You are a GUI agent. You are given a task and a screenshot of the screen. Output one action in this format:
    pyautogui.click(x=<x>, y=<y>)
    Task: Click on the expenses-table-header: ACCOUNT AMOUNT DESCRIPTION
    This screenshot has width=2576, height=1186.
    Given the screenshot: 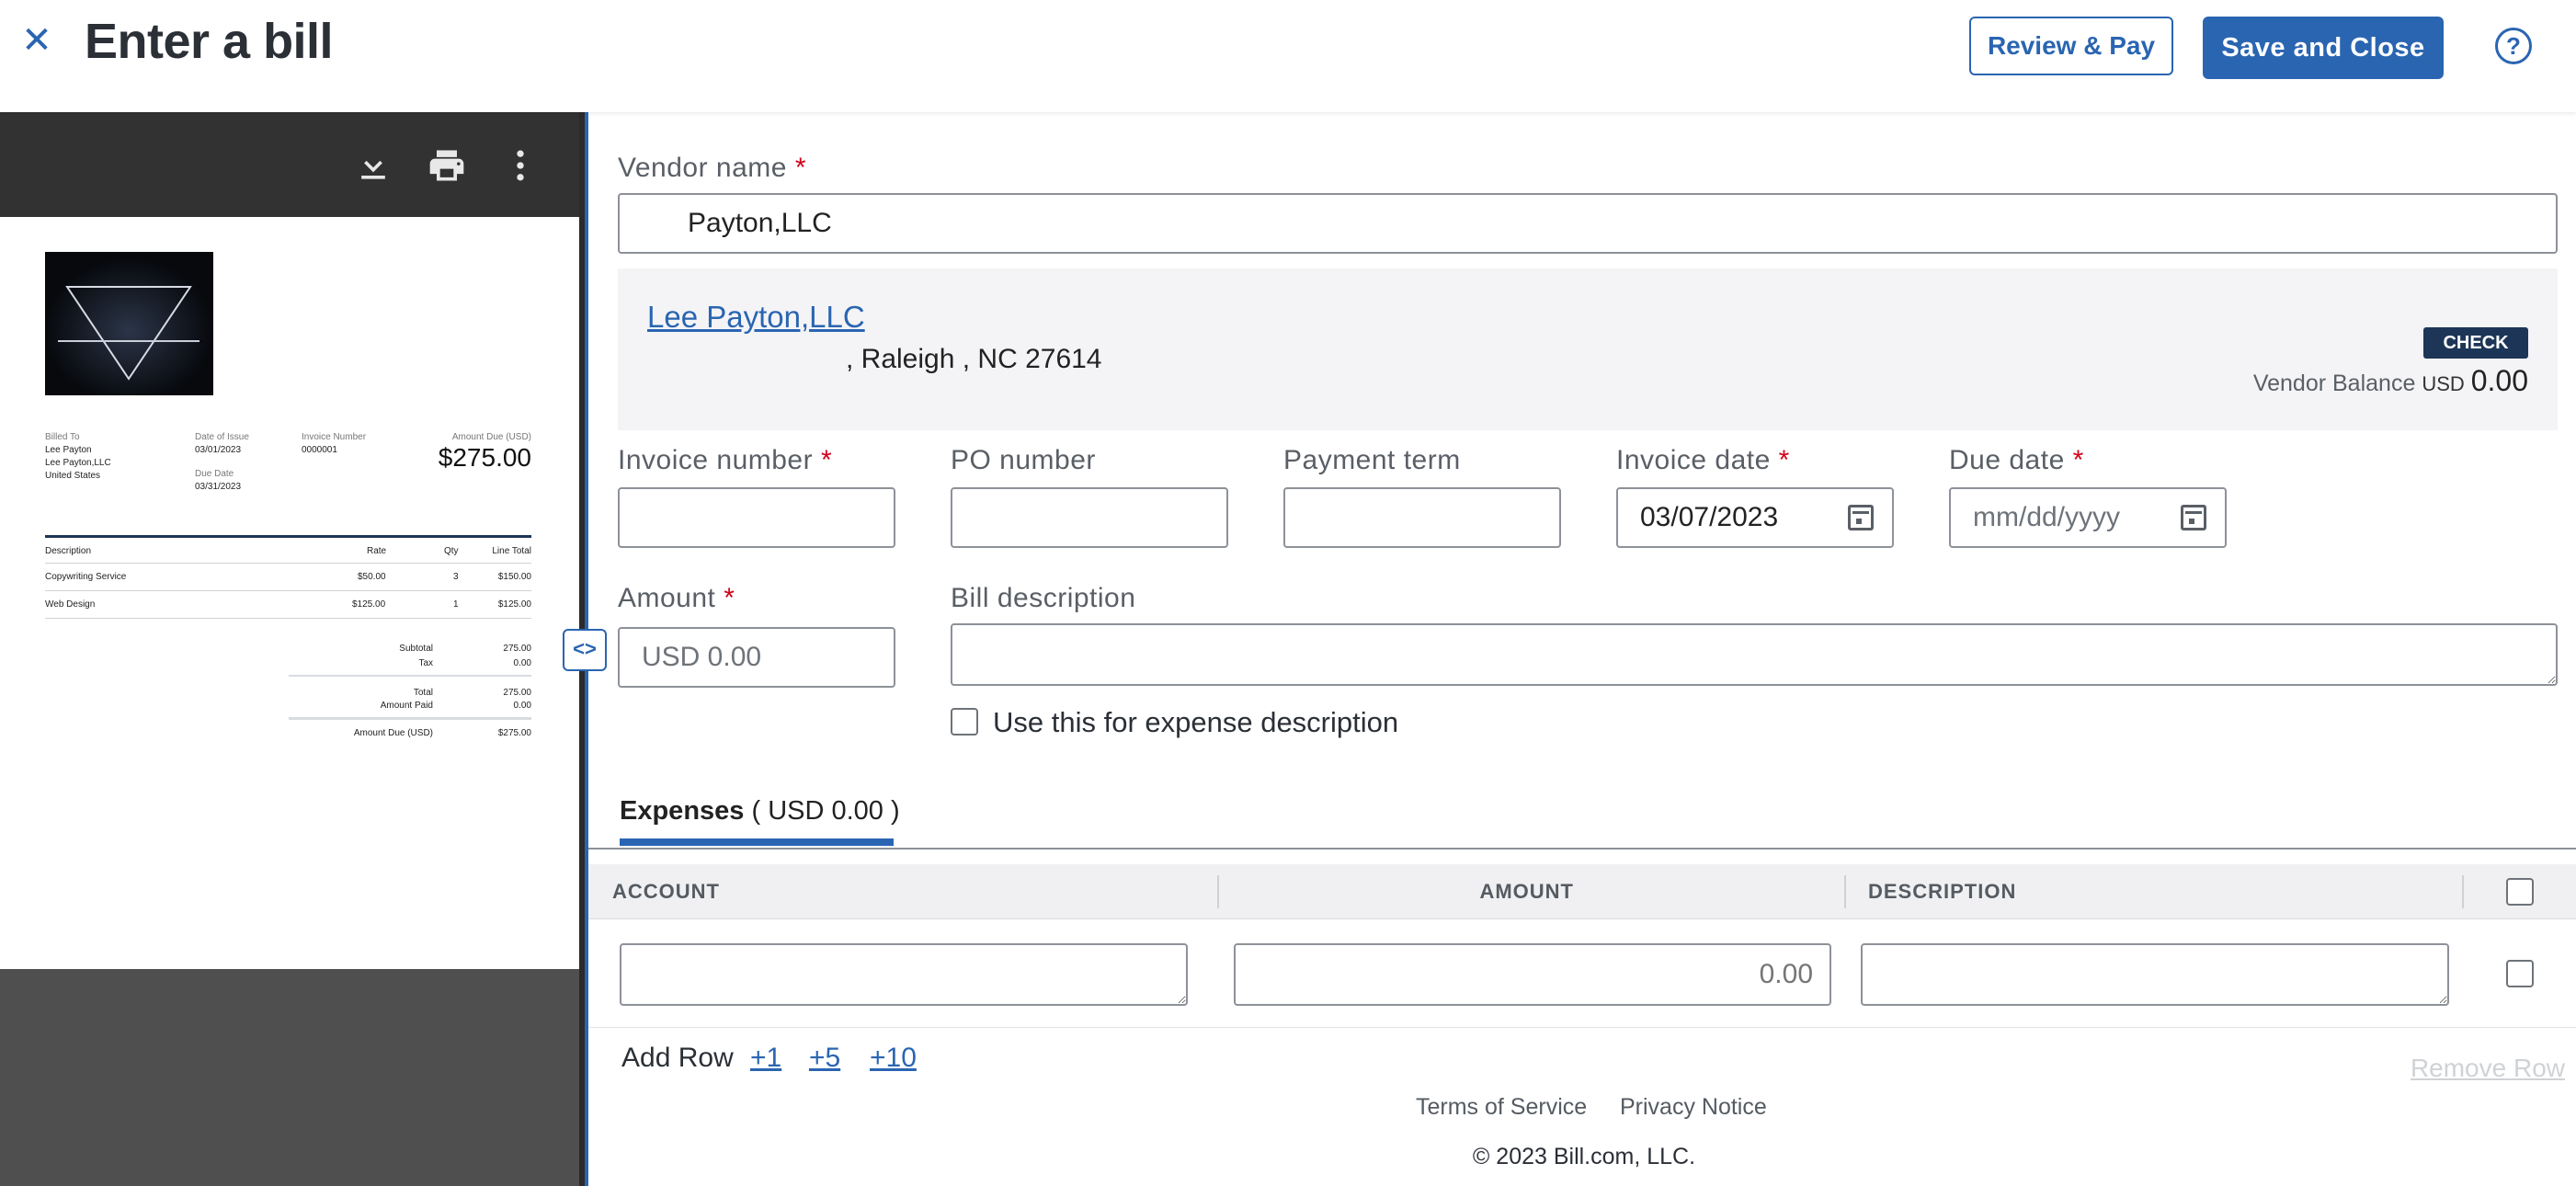 What is the action you would take?
    pyautogui.click(x=1582, y=891)
    